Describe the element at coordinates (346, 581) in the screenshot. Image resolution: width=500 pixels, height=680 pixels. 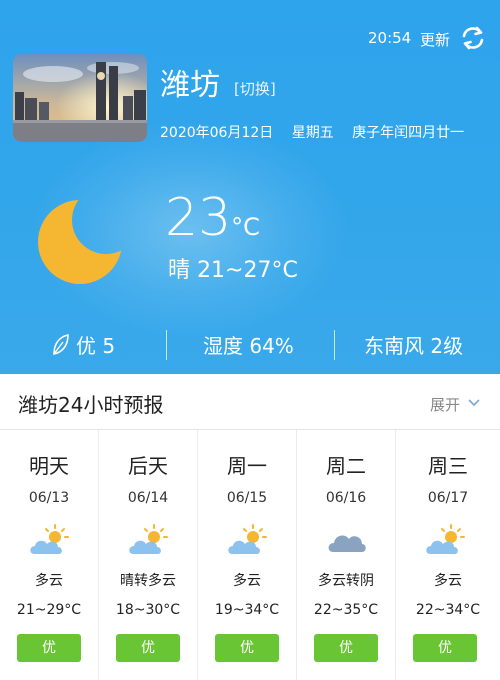
I see `day-condition: 多云转阴` at that location.